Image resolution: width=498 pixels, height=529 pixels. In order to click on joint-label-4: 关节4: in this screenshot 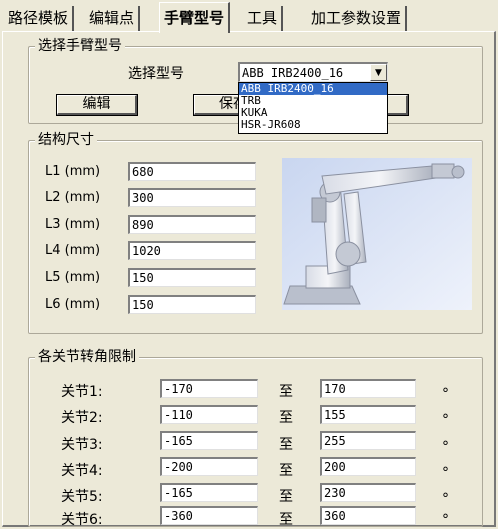, I will do `click(82, 471)`.